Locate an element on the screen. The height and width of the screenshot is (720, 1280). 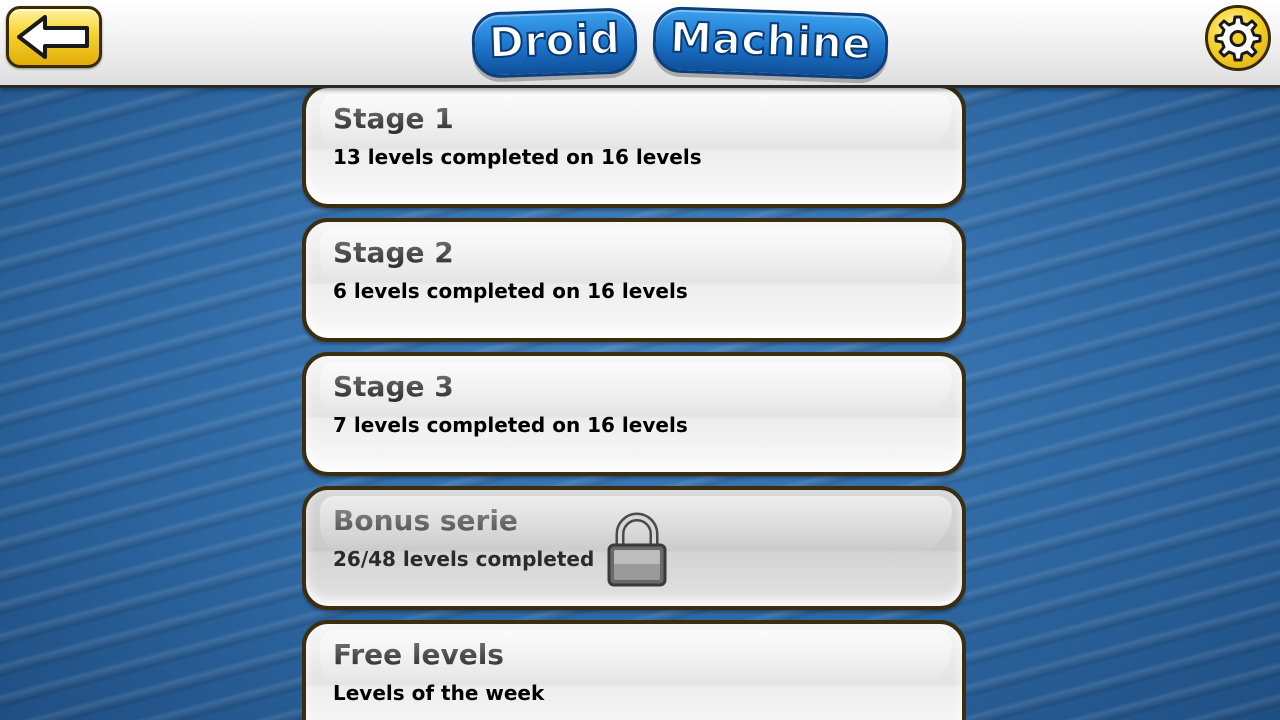
stage-card-bonus: Bonus serie 26/48 levels completed is located at coordinates (634, 548).